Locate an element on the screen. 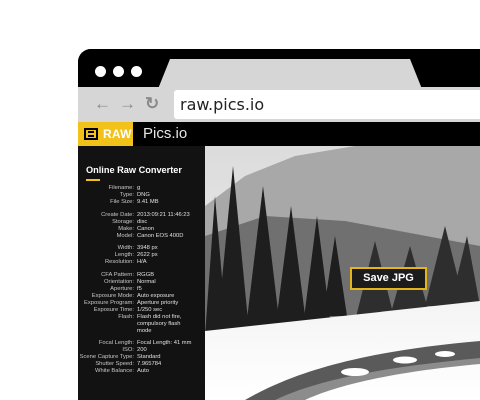 The height and width of the screenshot is (400, 480). metadata-row: mode is located at coordinates (141, 331).